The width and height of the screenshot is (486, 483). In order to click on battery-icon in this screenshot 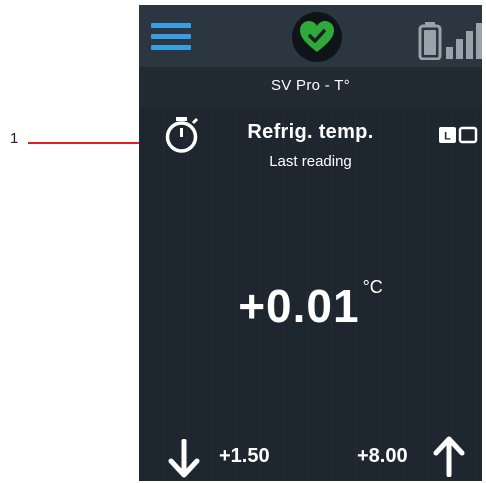, I will do `click(430, 41)`.